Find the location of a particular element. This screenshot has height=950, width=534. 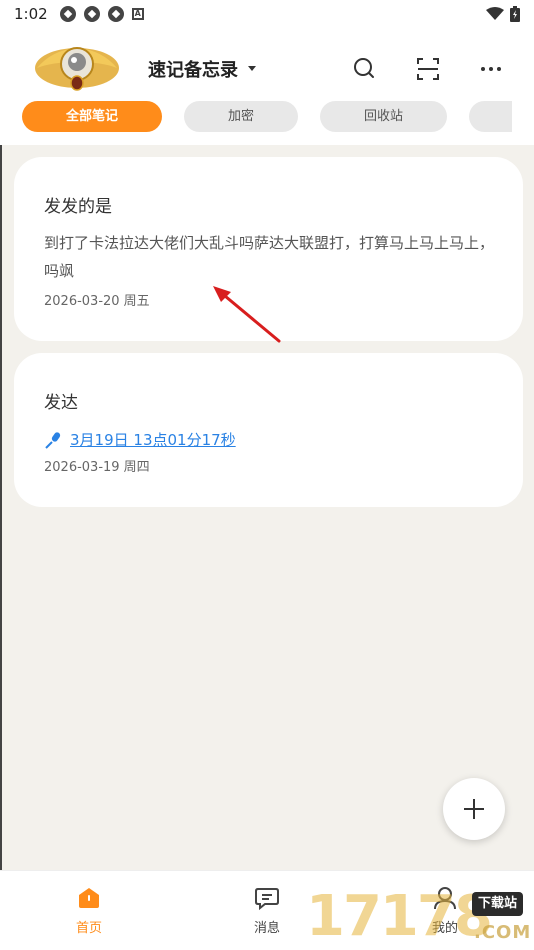

message-icon is located at coordinates (267, 899).